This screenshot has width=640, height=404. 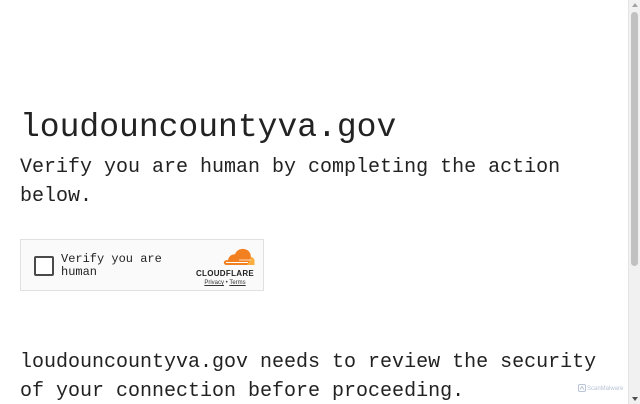 What do you see at coordinates (635, 5) in the screenshot?
I see `scroll-up-arrow-icon` at bounding box center [635, 5].